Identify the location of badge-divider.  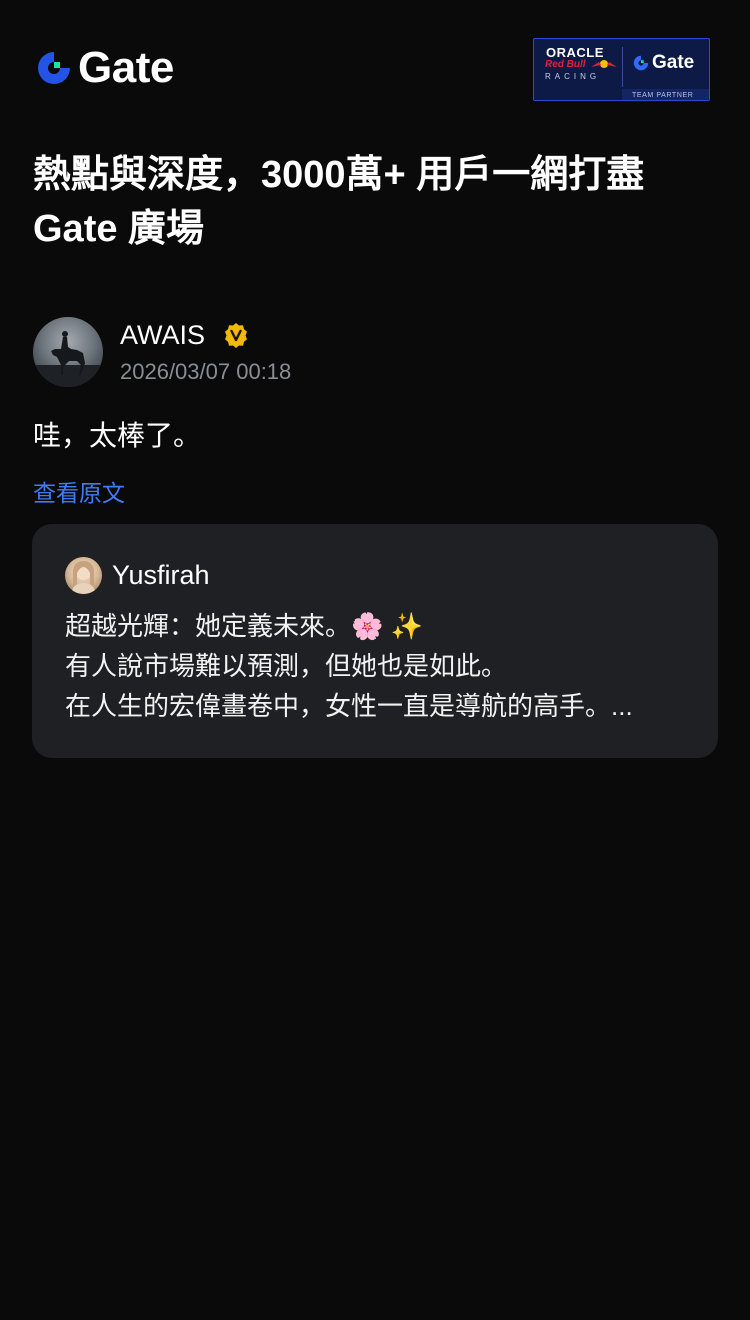
(622, 67).